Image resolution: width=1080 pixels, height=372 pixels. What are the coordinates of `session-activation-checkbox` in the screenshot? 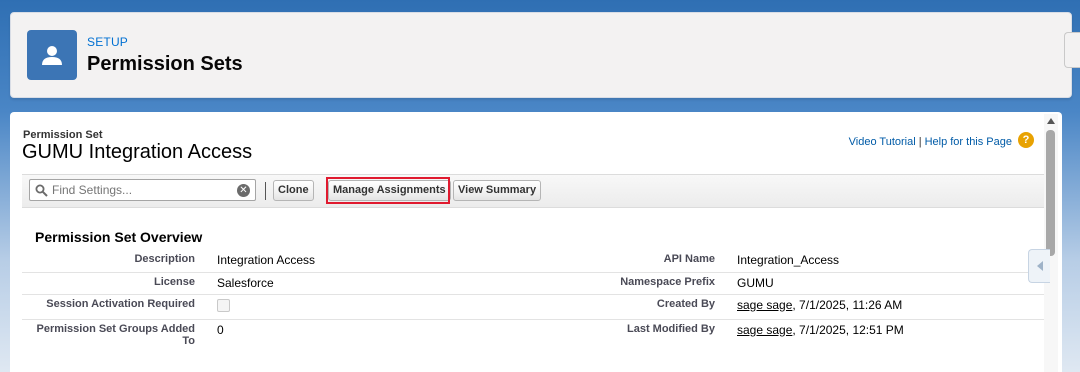 It's located at (223, 305).